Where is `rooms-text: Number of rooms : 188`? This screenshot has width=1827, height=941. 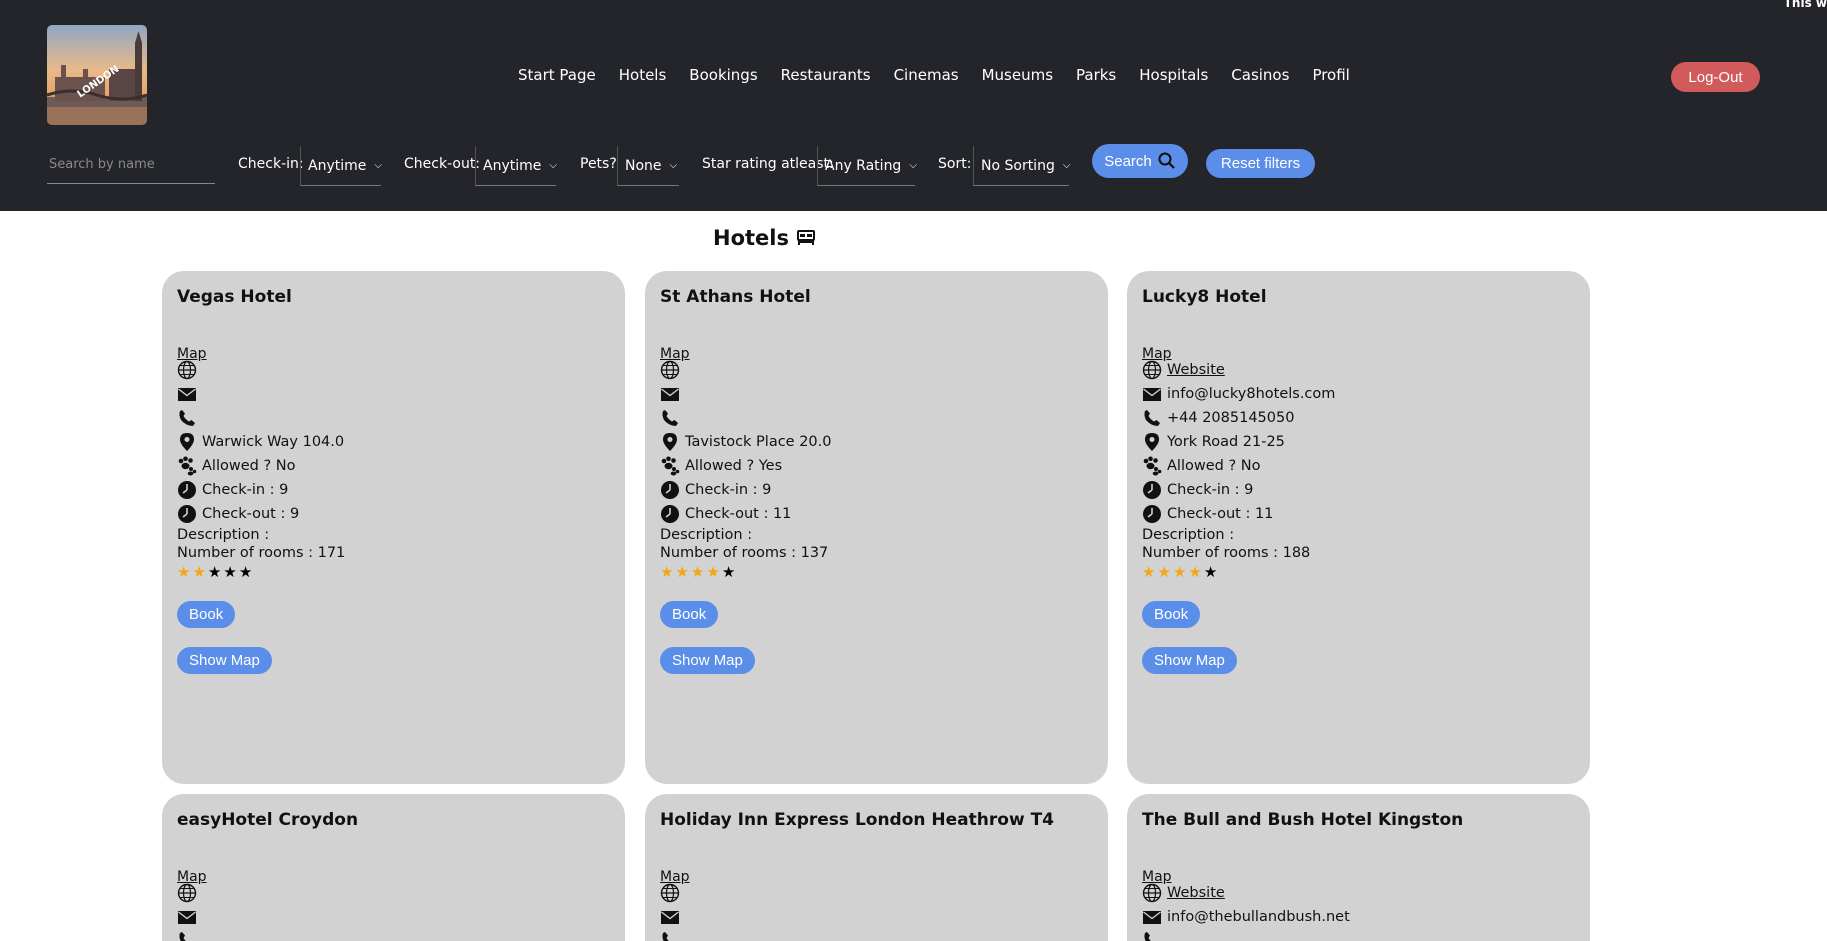
rooms-text: Number of rooms : 188 is located at coordinates (1226, 553).